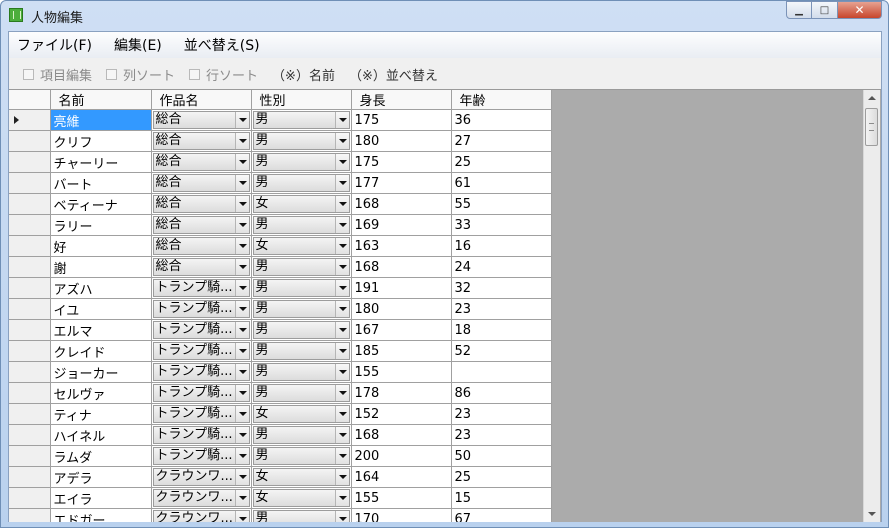 The image size is (889, 528). What do you see at coordinates (860, 10) in the screenshot?
I see `close-button: ✕` at bounding box center [860, 10].